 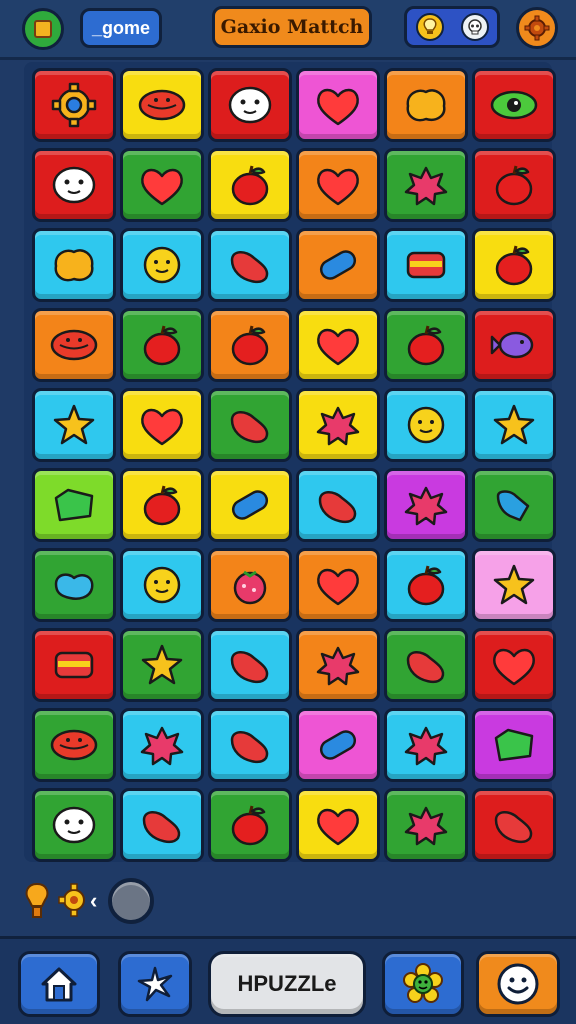 I want to click on top-bar: _gome Gaxio Mattch, so click(x=288, y=30).